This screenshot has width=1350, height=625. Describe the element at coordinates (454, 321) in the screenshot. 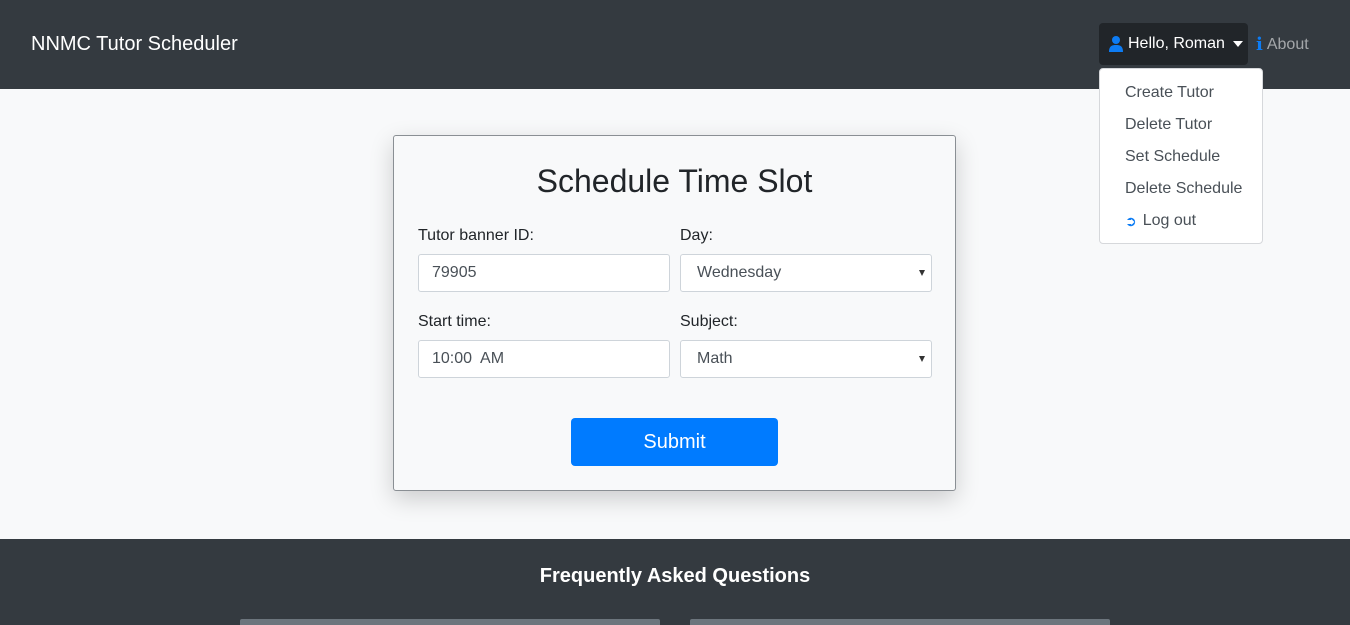

I see `start-time-label: Start time:` at that location.